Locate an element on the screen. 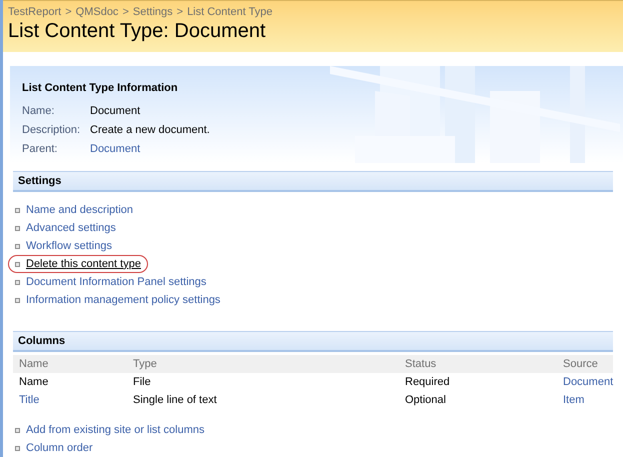 The width and height of the screenshot is (623, 457). breadcrumb-link: Settings is located at coordinates (152, 12).